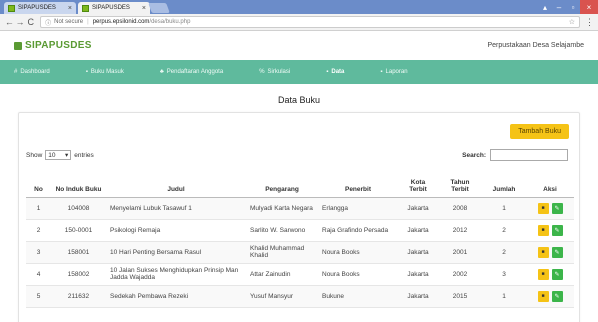 The height and width of the screenshot is (322, 598). I want to click on header-jumlah: Jumlah, so click(504, 182).